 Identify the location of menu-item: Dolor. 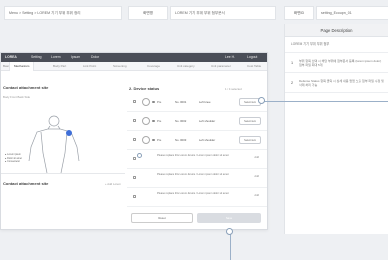
(95, 57).